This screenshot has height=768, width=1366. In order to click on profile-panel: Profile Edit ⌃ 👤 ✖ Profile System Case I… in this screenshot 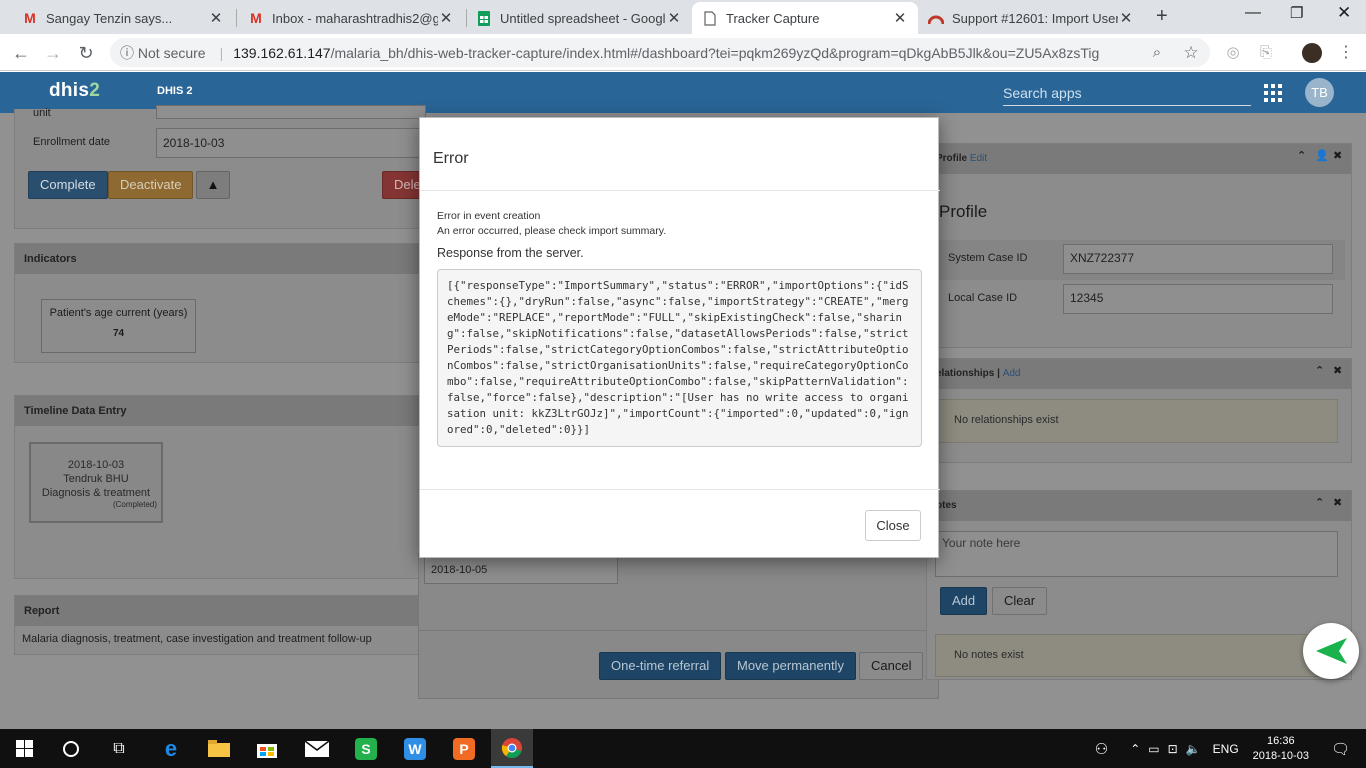, I will do `click(1139, 245)`.